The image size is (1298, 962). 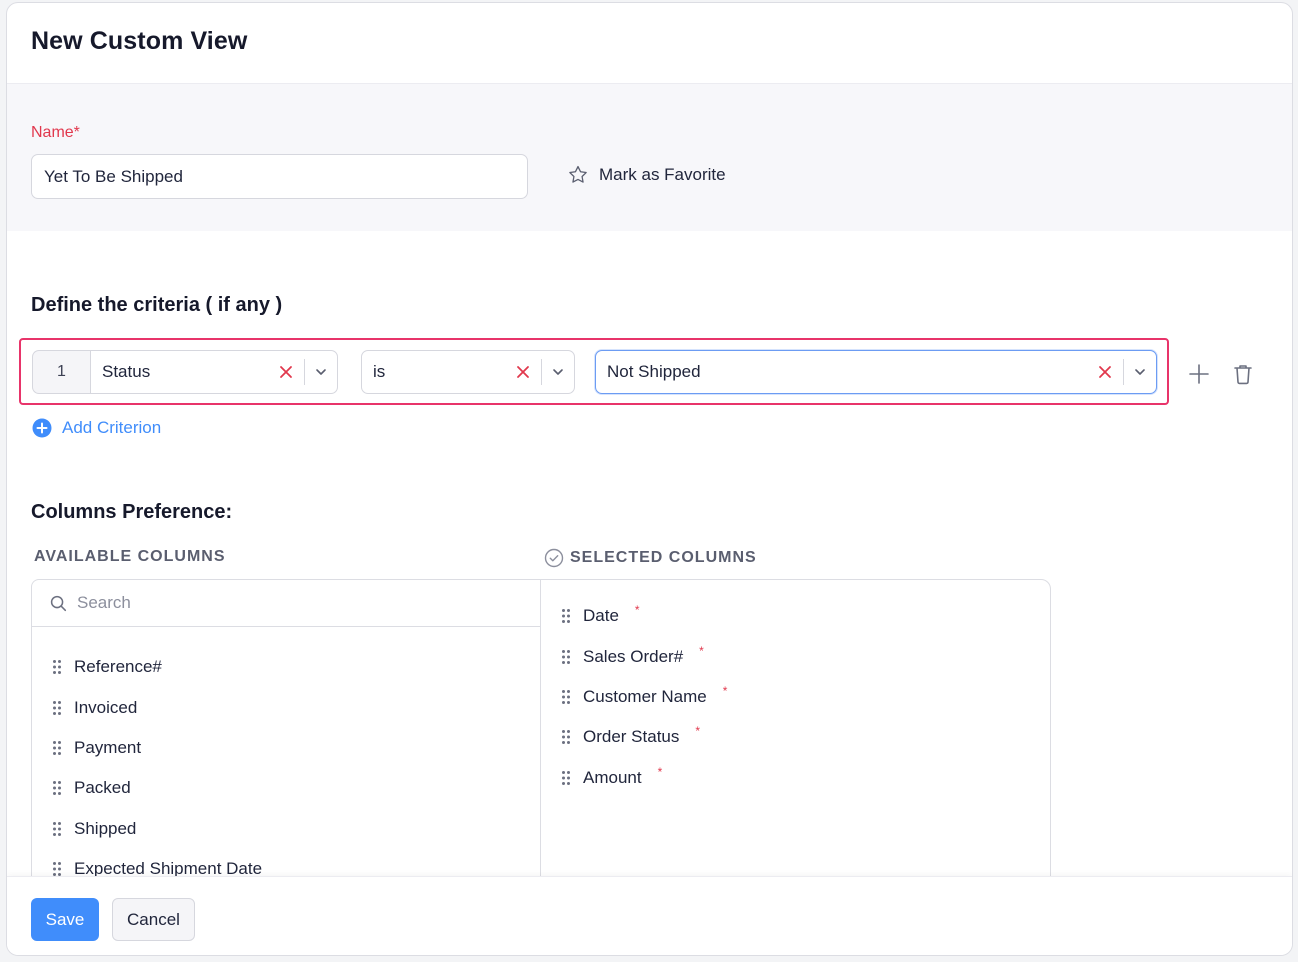 What do you see at coordinates (379, 371) in the screenshot?
I see `criterion-comparator-value: is` at bounding box center [379, 371].